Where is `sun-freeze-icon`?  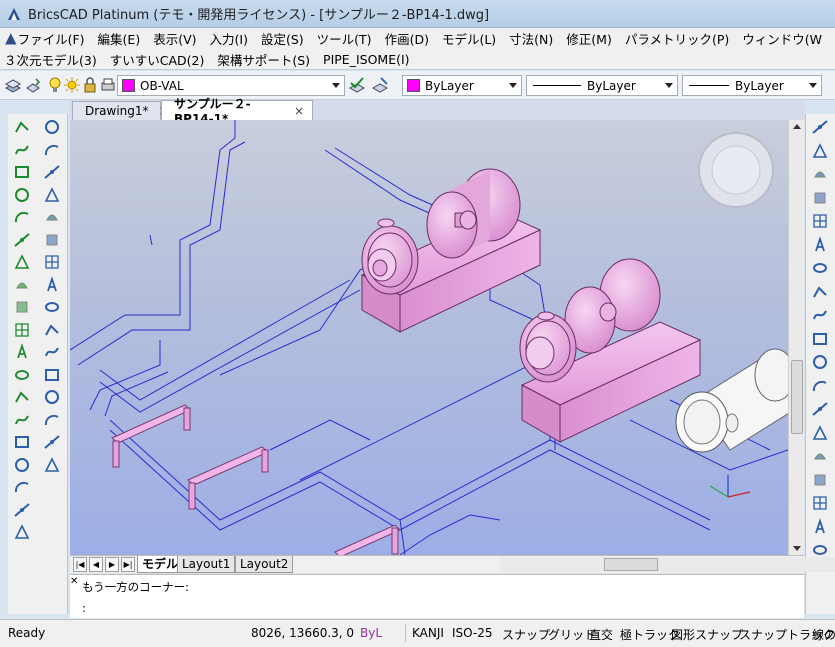 sun-freeze-icon is located at coordinates (72, 85).